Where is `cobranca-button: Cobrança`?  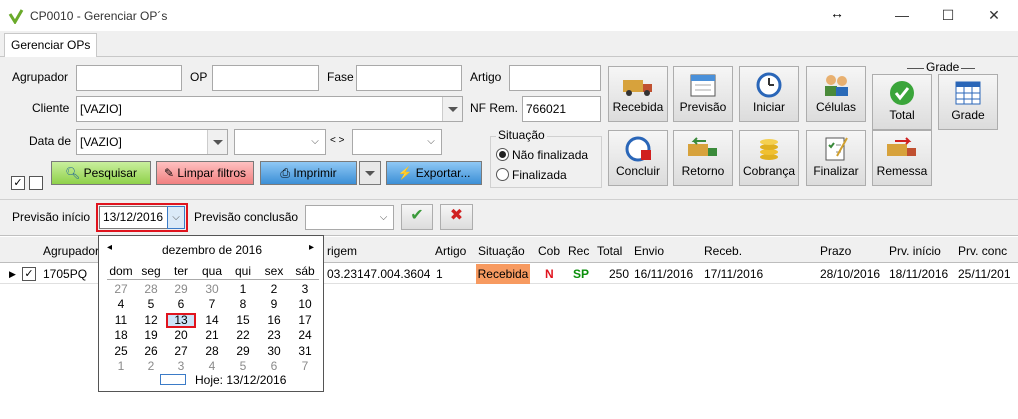
cobranca-button: Cobrança is located at coordinates (769, 158).